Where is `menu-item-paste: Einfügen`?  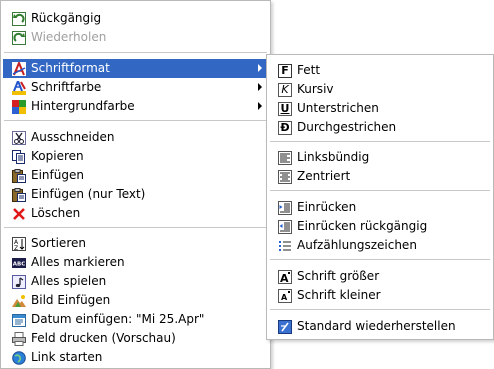 menu-item-paste: Einfügen is located at coordinates (135, 175).